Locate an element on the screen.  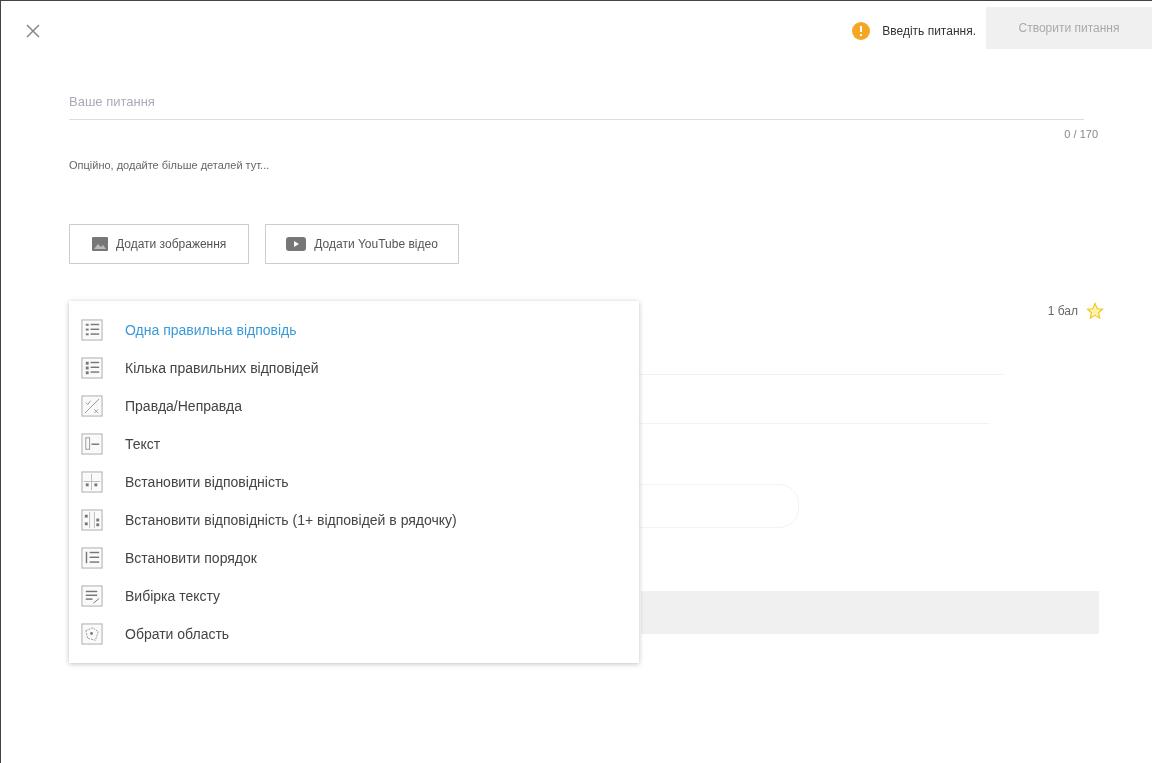
text-selection-icon is located at coordinates (92, 596).